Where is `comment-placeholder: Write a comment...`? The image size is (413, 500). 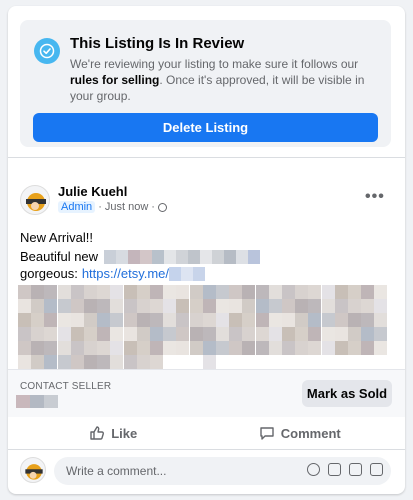 comment-placeholder: Write a comment... is located at coordinates (116, 471).